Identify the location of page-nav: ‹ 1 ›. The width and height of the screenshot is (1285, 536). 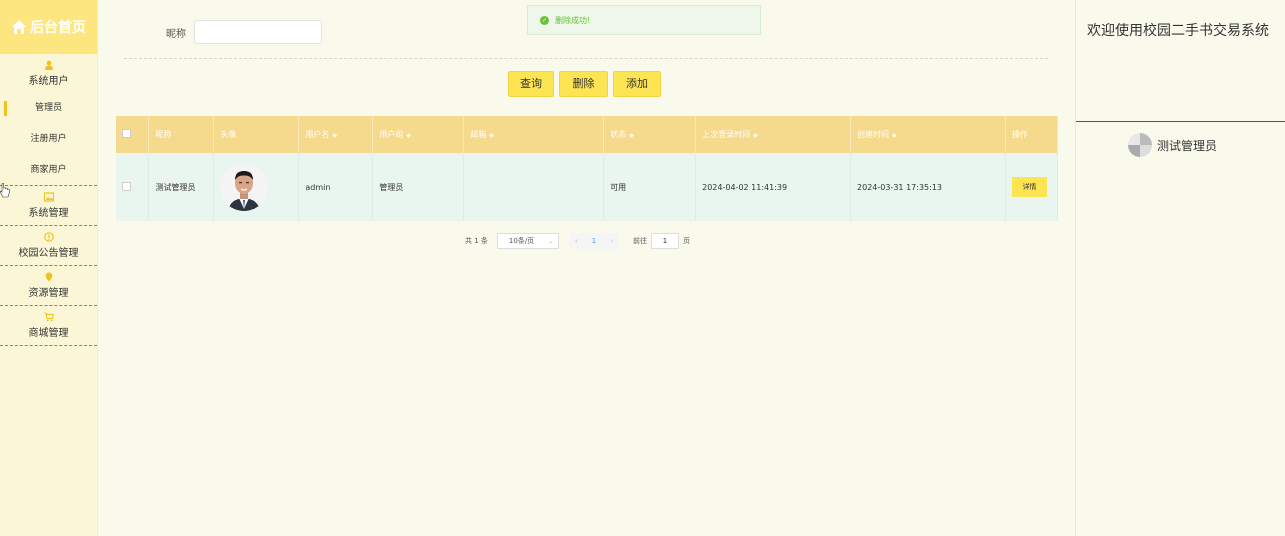
(593, 241).